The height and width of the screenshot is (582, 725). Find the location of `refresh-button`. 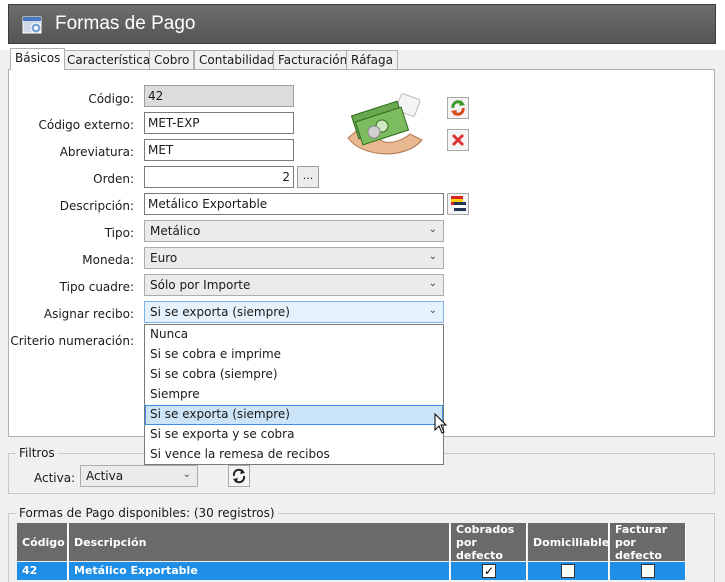

refresh-button is located at coordinates (458, 108).